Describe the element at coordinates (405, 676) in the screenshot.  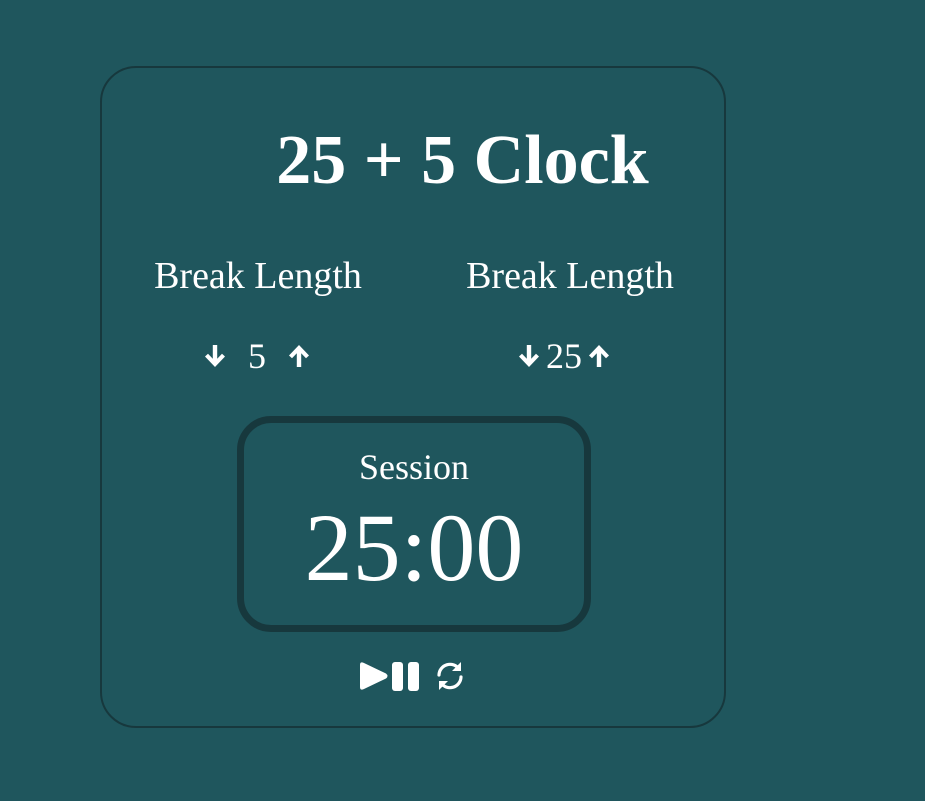
I see `pause-icon` at that location.